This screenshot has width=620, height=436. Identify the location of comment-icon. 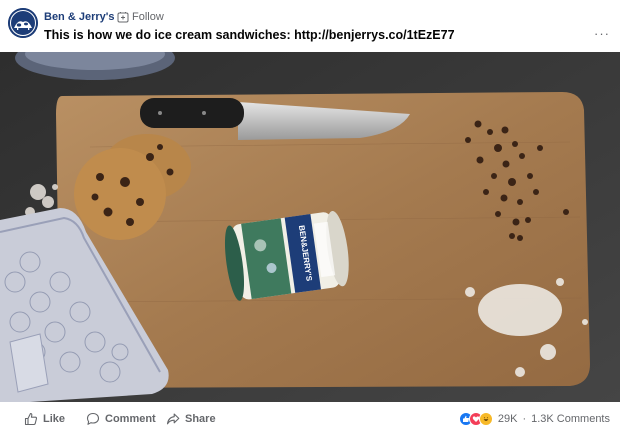
(93, 418).